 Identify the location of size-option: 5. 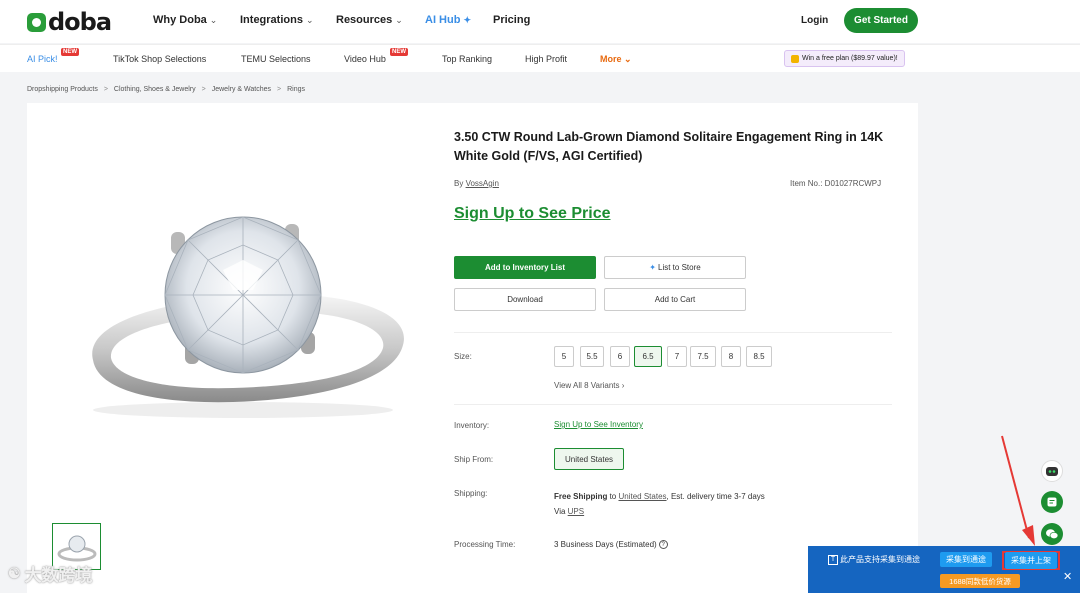
(564, 356).